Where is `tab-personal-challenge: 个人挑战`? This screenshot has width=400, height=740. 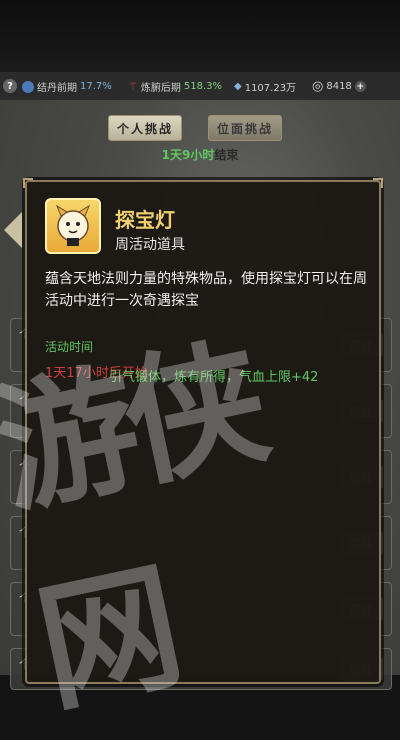
tab-personal-challenge: 个人挑战 is located at coordinates (145, 128).